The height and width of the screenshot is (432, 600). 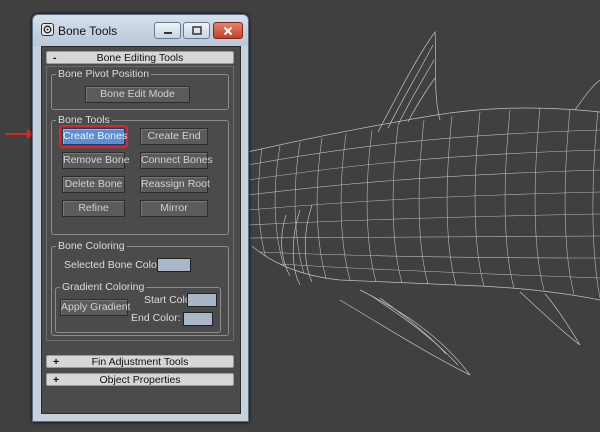 I want to click on minimize-icon, so click(x=167, y=30).